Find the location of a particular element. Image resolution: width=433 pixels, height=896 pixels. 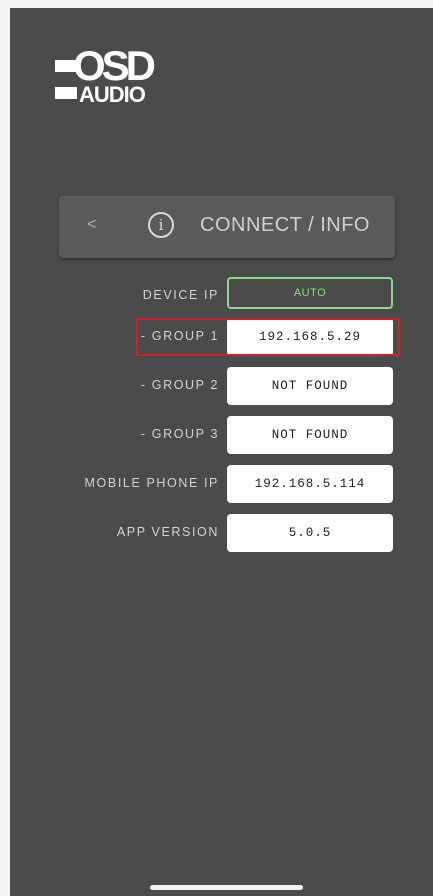

device-ip-label: DEVICE IP is located at coordinates (180, 295).